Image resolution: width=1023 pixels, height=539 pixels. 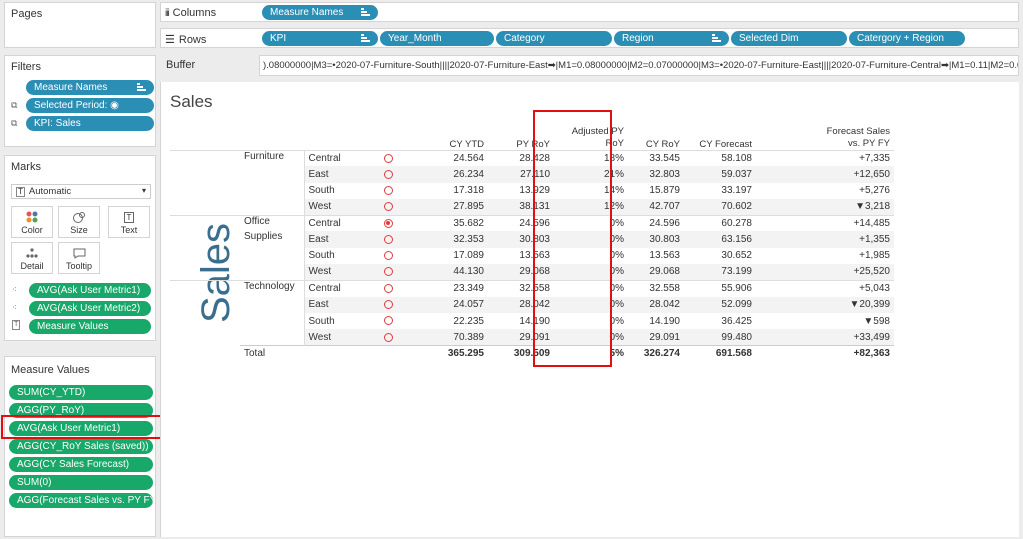 I want to click on filter-pill-selected-period: Selected Period: ◉, so click(x=90, y=105).